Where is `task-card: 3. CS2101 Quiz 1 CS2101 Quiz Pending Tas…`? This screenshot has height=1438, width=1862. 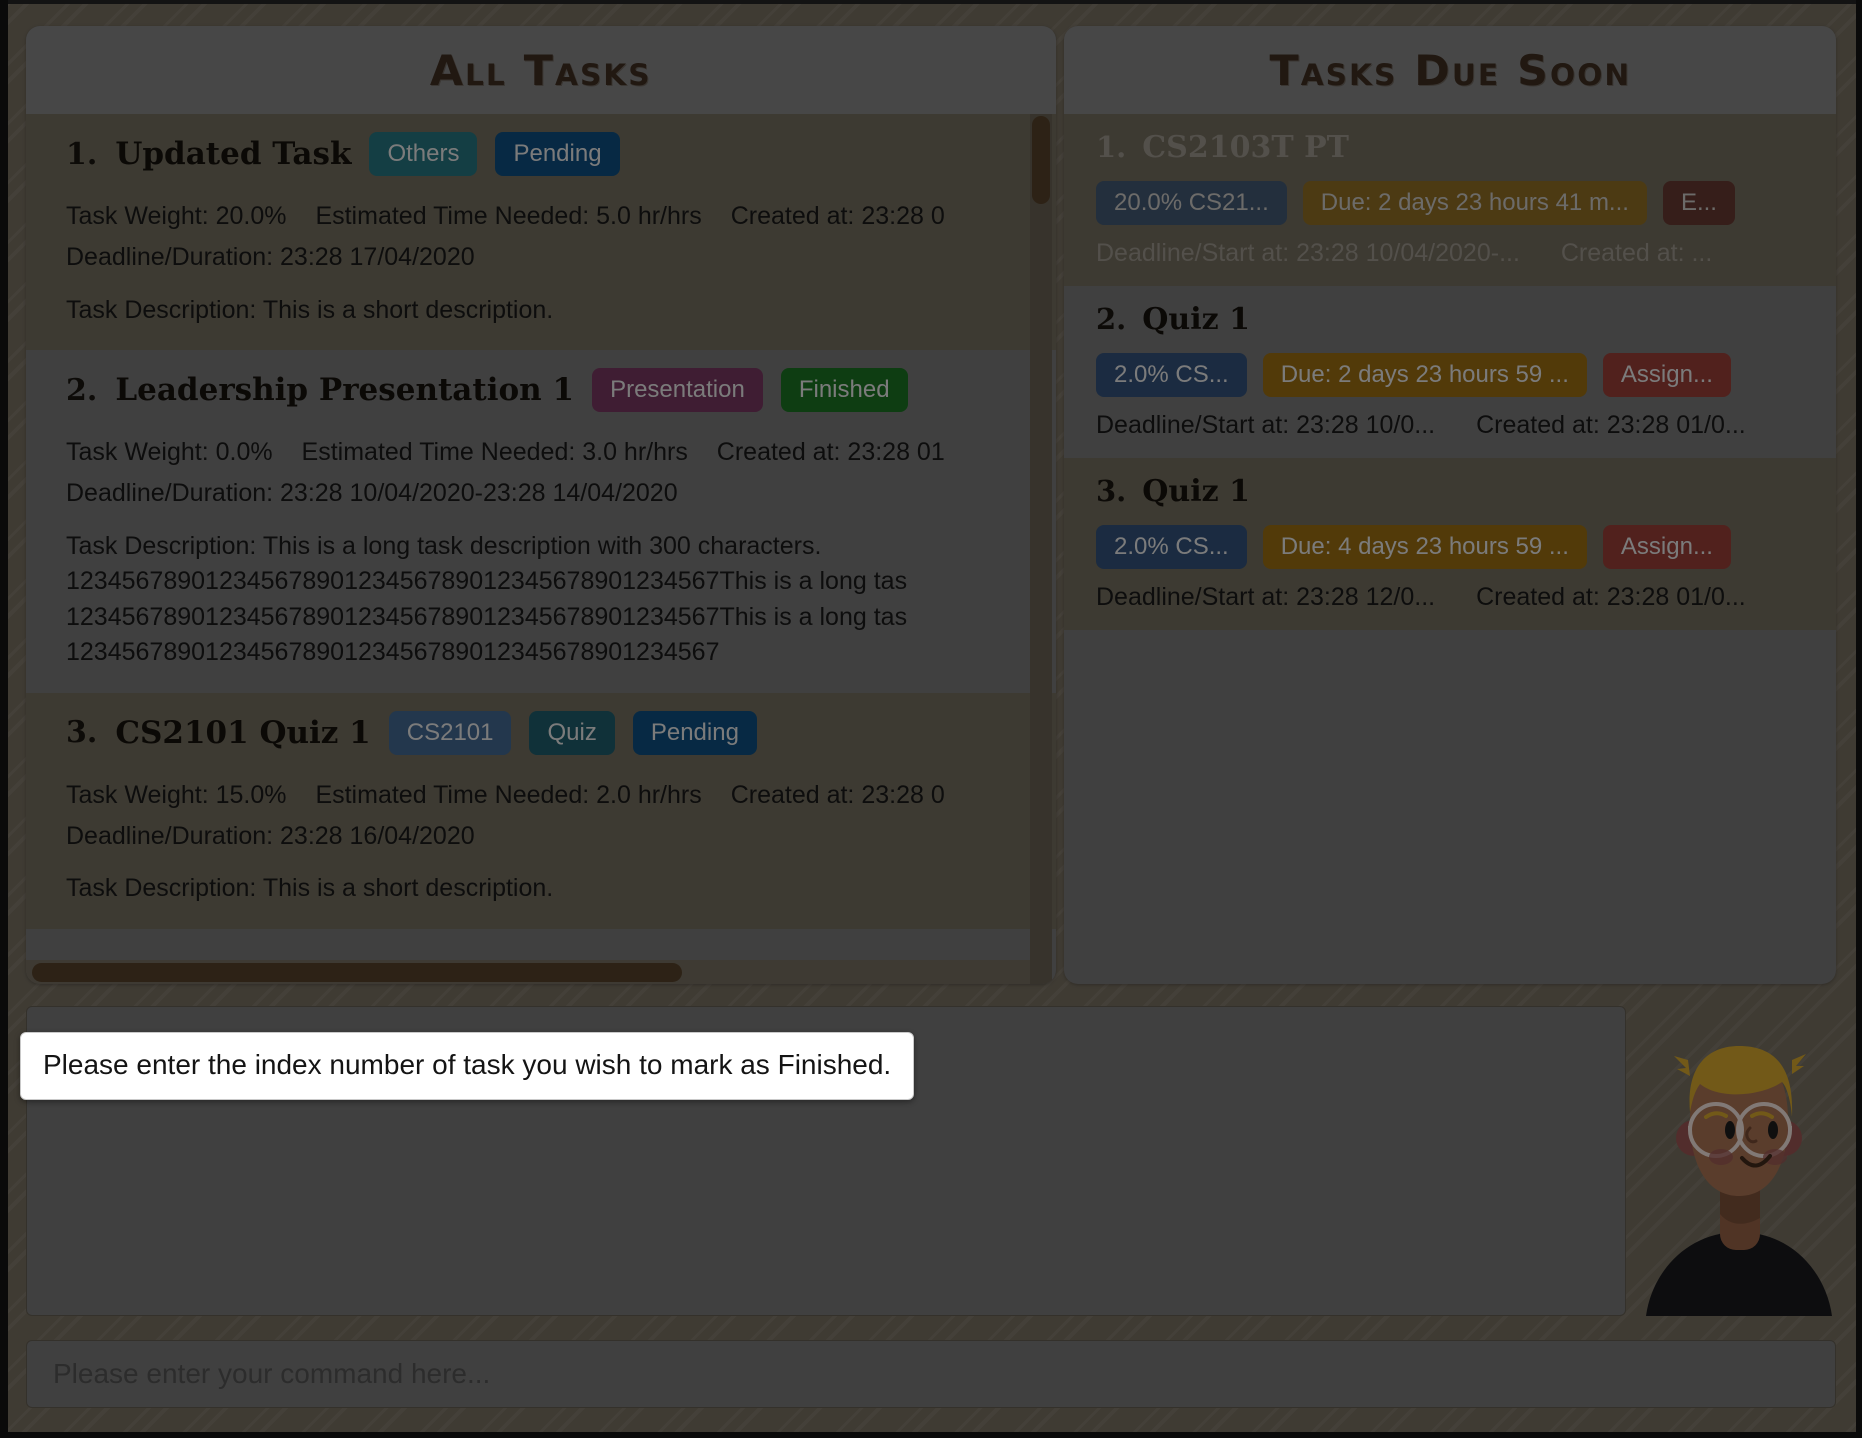 task-card: 3. CS2101 Quiz 1 CS2101 Quiz Pending Tas… is located at coordinates (541, 810).